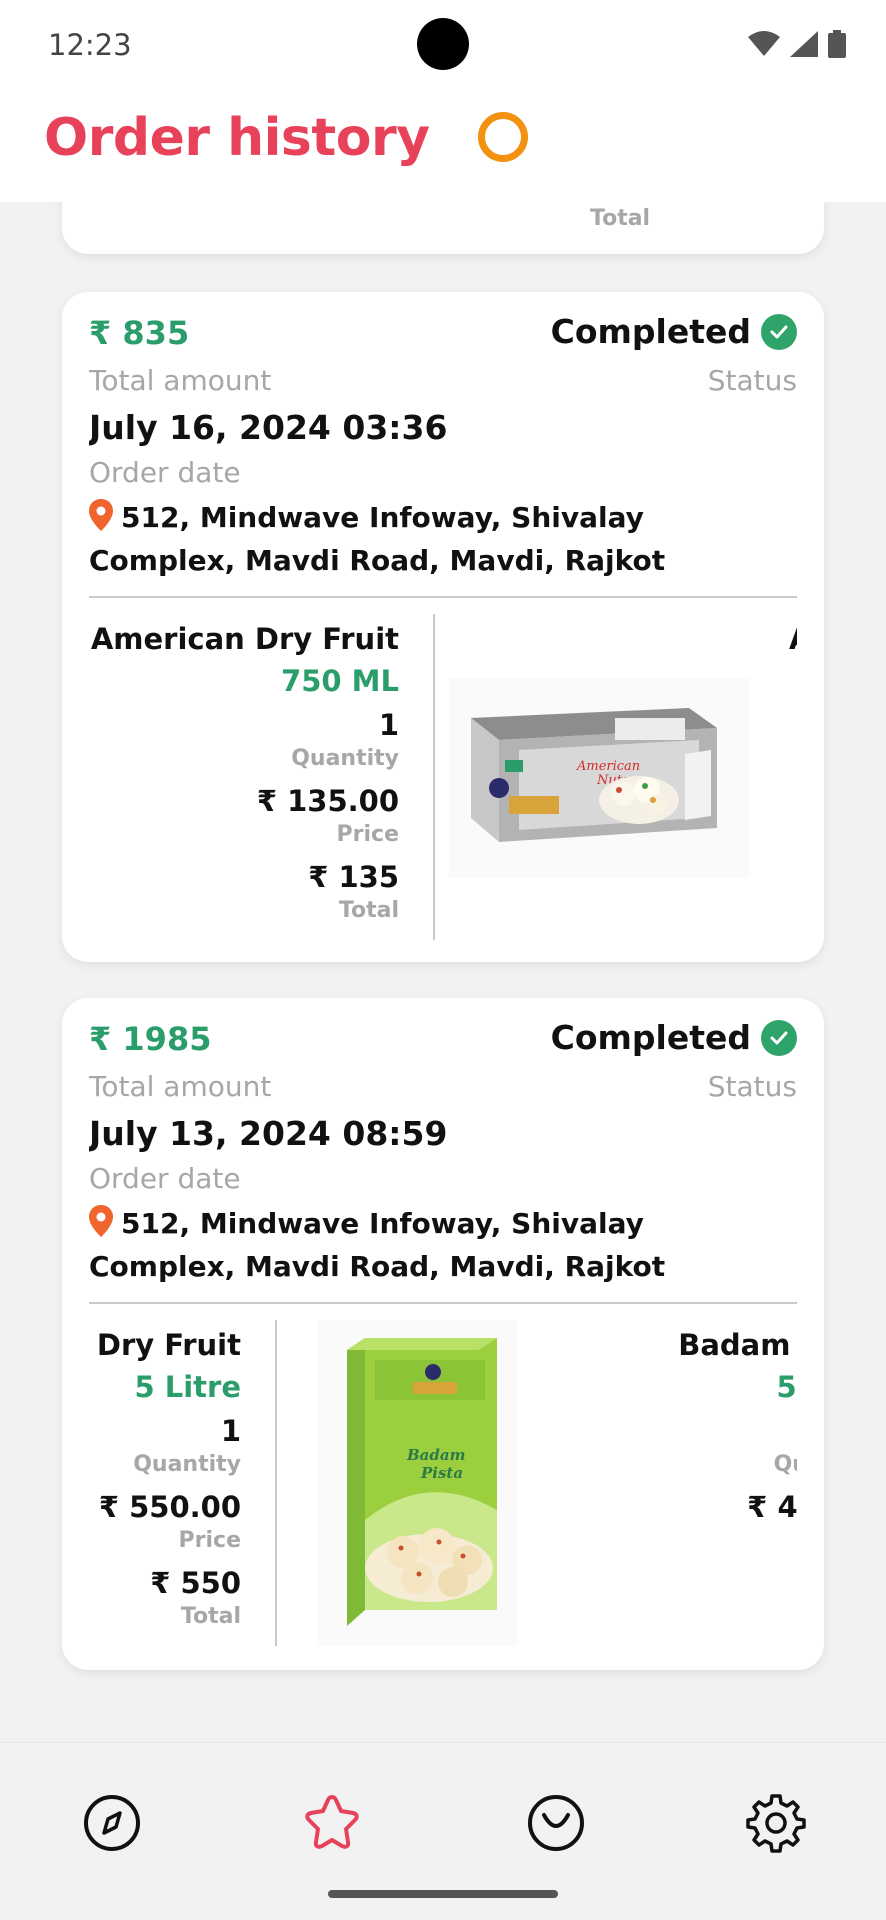 The height and width of the screenshot is (1920, 886). What do you see at coordinates (435, 1455) in the screenshot?
I see `svg-text: Badam` at bounding box center [435, 1455].